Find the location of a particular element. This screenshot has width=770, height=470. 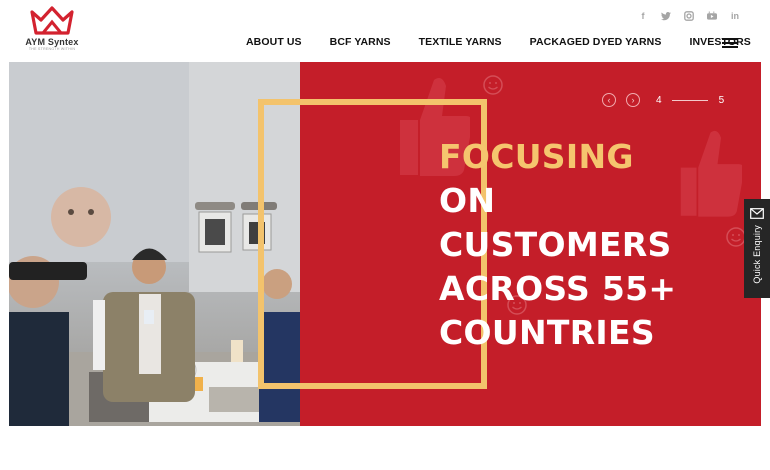

nav-about-us: ABOUT US is located at coordinates (274, 42).